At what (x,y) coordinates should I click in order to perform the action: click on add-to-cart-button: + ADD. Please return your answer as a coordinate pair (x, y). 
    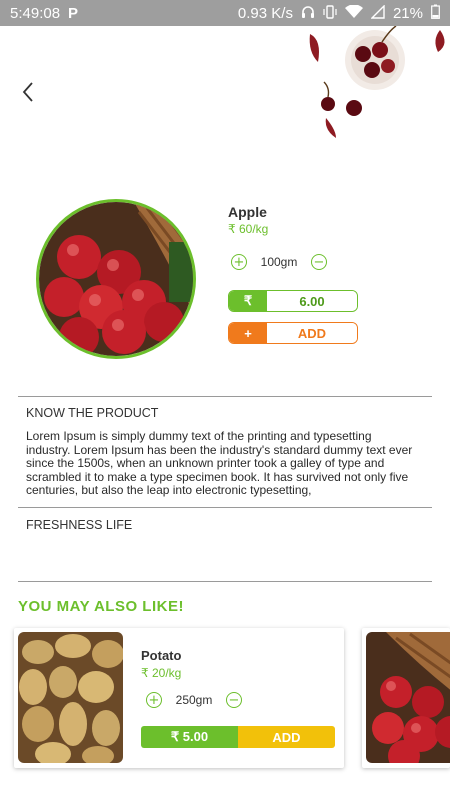
    Looking at the image, I should click on (293, 333).